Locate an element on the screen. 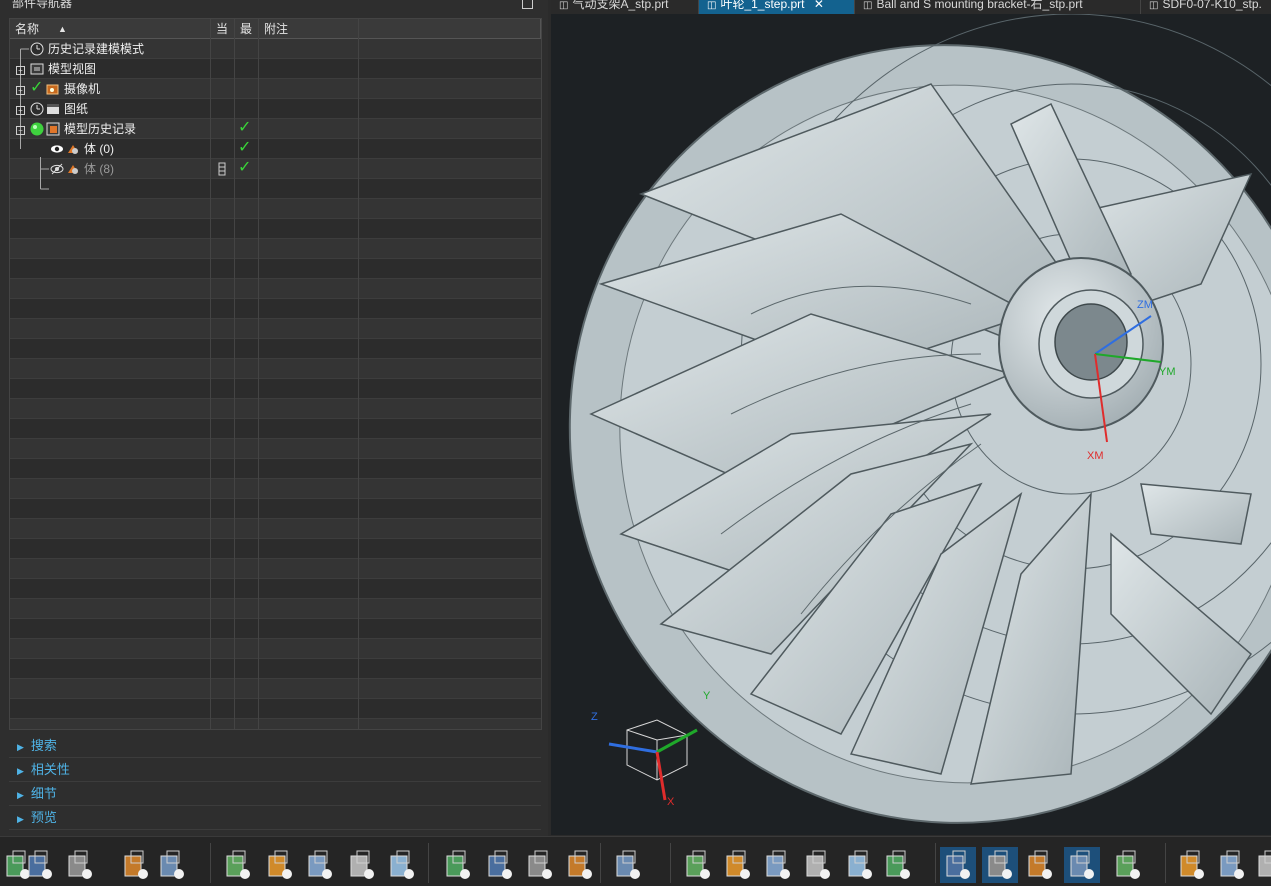  expand-triangle-icon: ▶ is located at coordinates (20, 747).